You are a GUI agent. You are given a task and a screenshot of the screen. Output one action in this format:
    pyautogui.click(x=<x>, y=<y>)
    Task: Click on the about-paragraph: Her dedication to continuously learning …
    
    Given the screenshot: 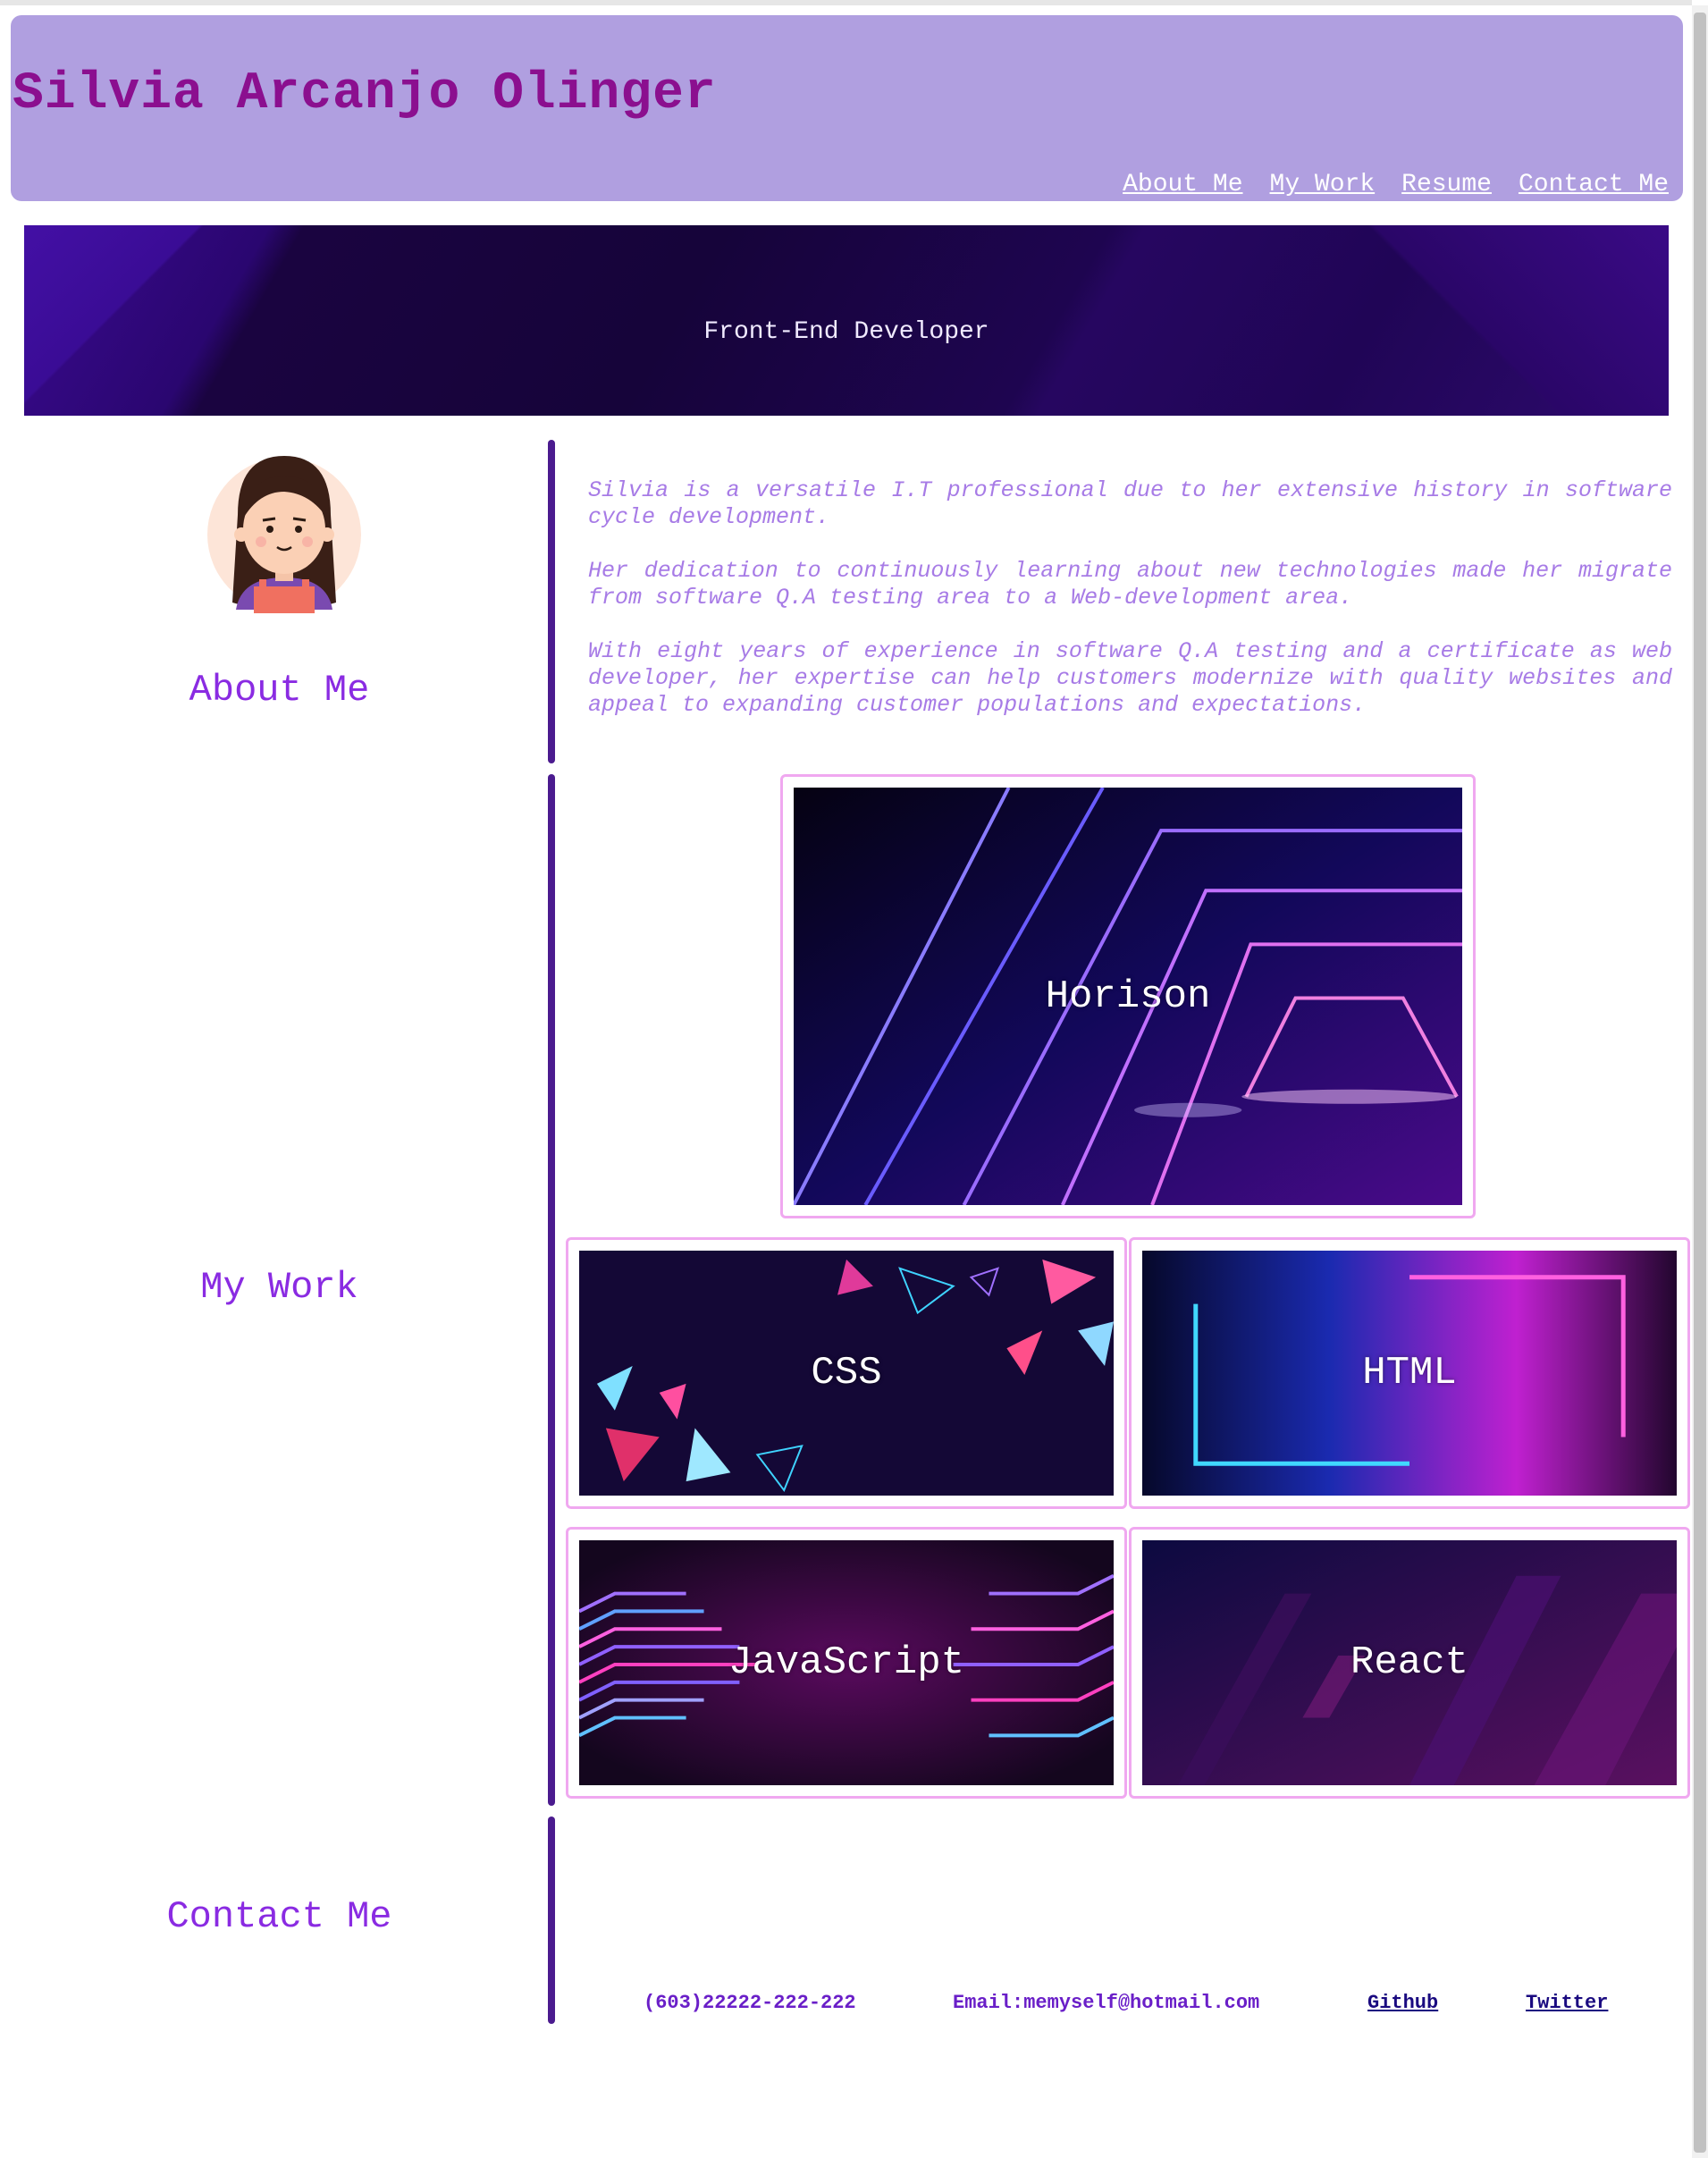 What is the action you would take?
    pyautogui.click(x=1130, y=584)
    